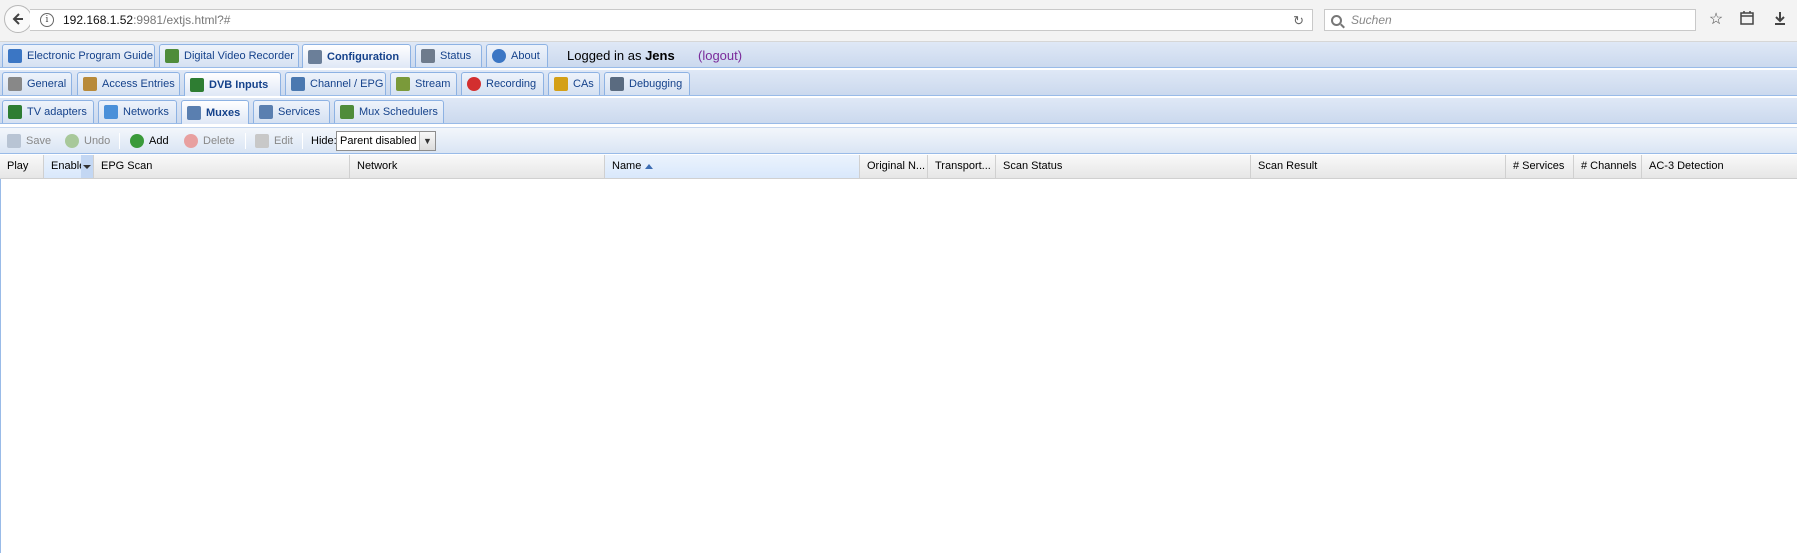  What do you see at coordinates (561, 84) in the screenshot?
I see `key-icon` at bounding box center [561, 84].